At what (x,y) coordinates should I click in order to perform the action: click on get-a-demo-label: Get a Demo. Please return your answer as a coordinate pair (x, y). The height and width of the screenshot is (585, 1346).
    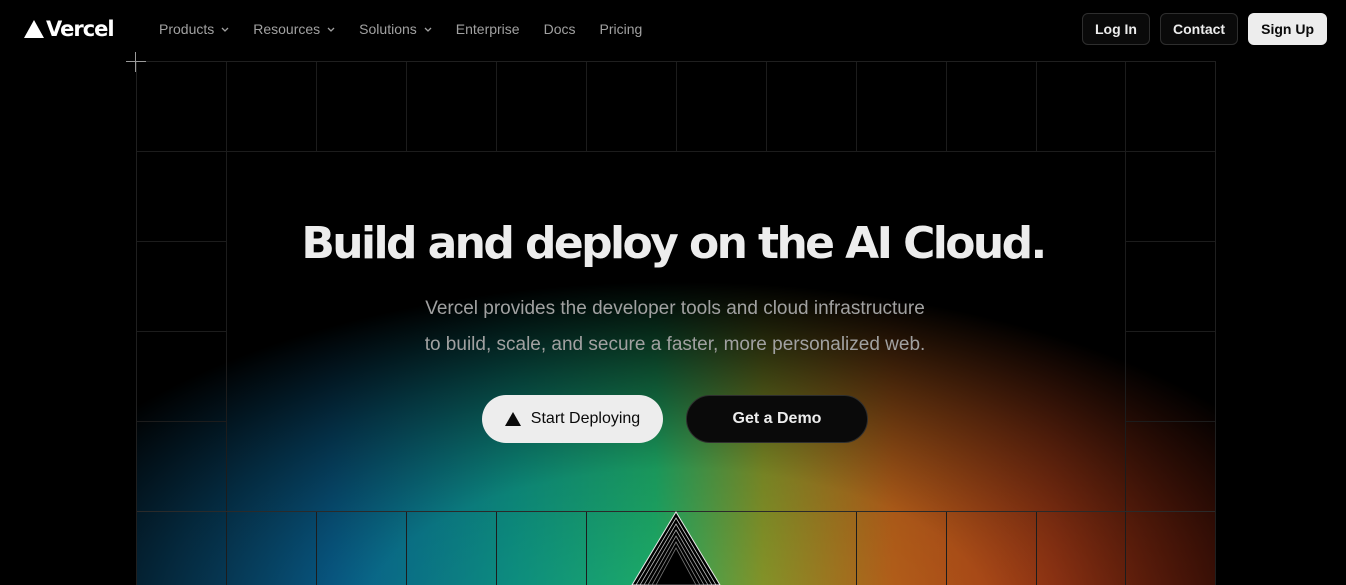
    Looking at the image, I should click on (777, 418).